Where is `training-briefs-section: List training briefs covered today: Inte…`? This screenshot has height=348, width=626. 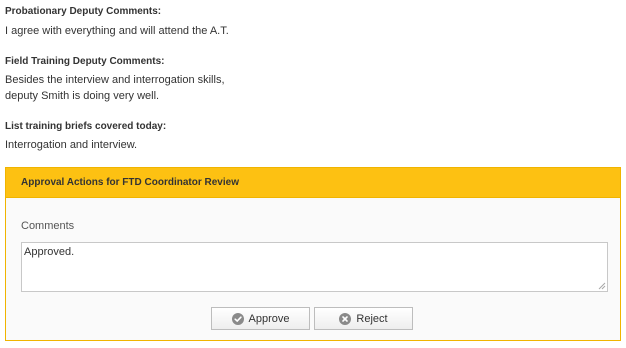 training-briefs-section: List training briefs covered today: Inte… is located at coordinates (85, 136).